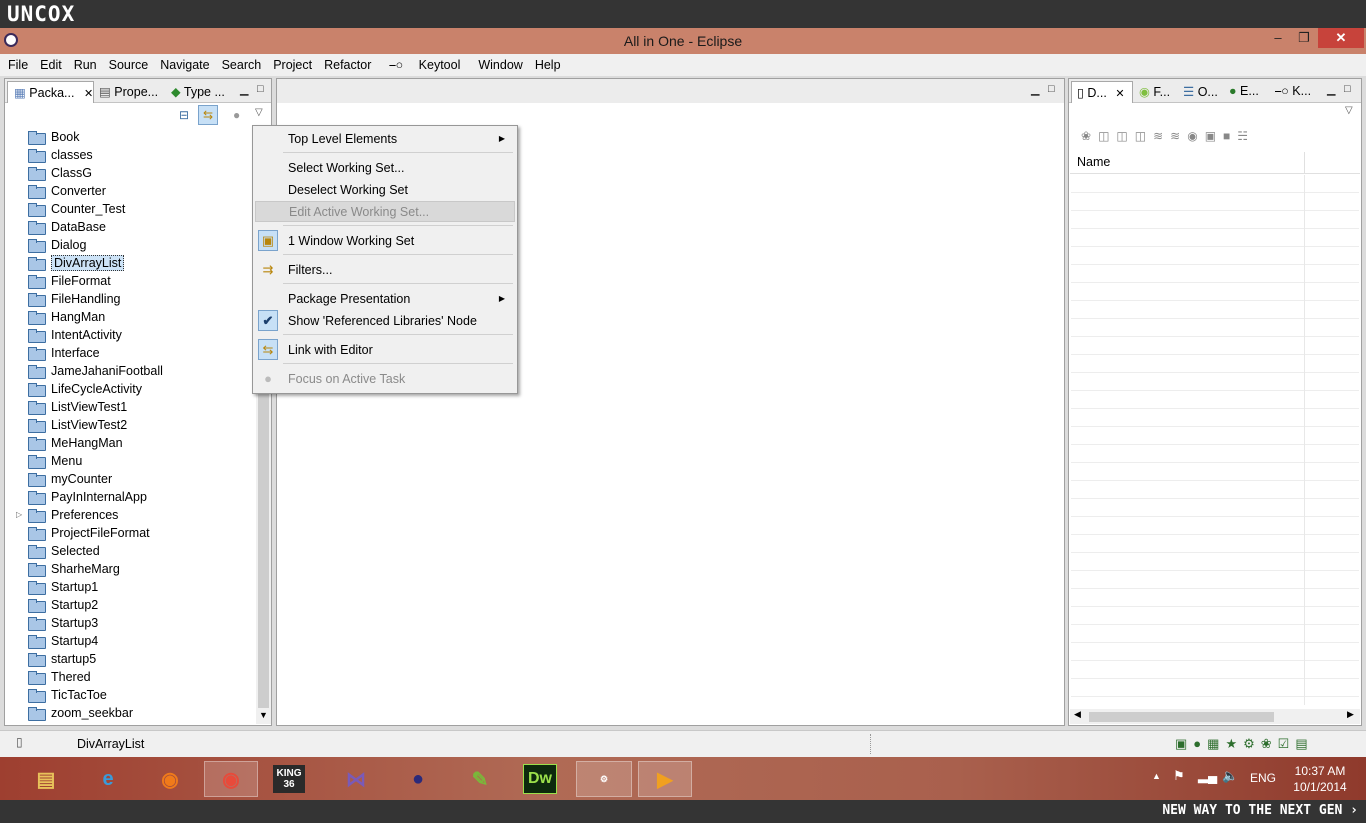  What do you see at coordinates (184, 115) in the screenshot?
I see `collapse-all-icon: ⊟` at bounding box center [184, 115].